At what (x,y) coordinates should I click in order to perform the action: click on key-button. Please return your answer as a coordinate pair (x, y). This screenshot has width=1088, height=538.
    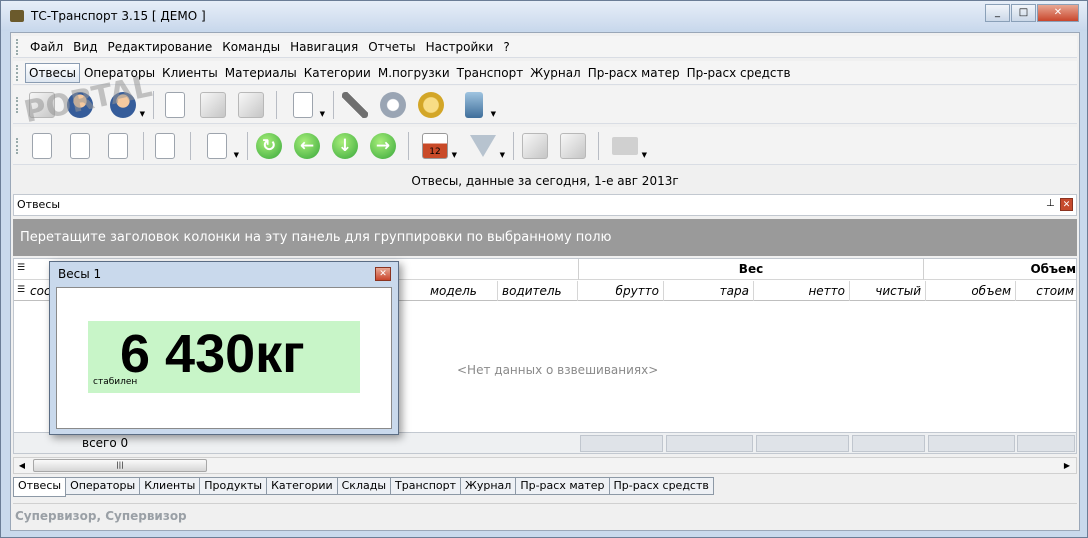
    Looking at the image, I should click on (431, 105).